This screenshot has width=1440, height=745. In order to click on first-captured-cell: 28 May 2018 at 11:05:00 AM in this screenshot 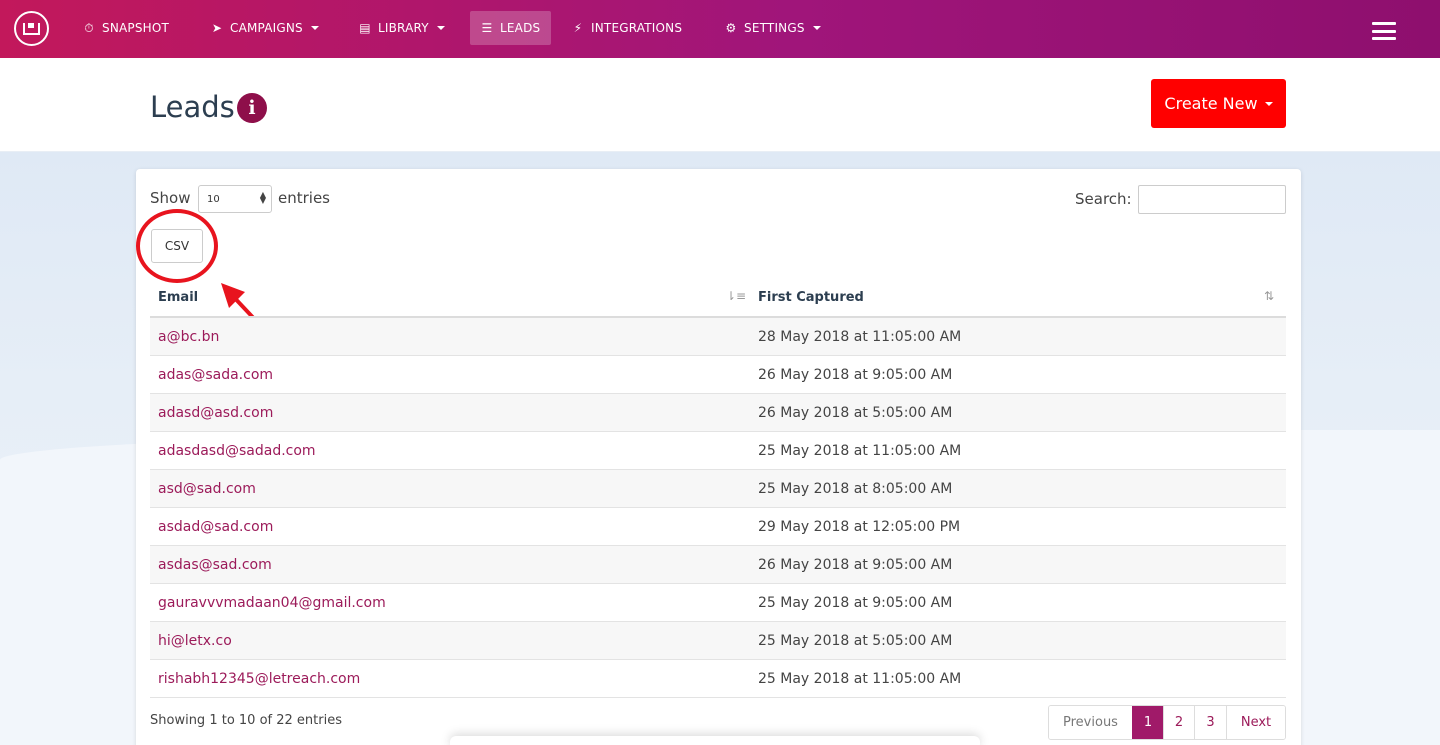, I will do `click(860, 336)`.